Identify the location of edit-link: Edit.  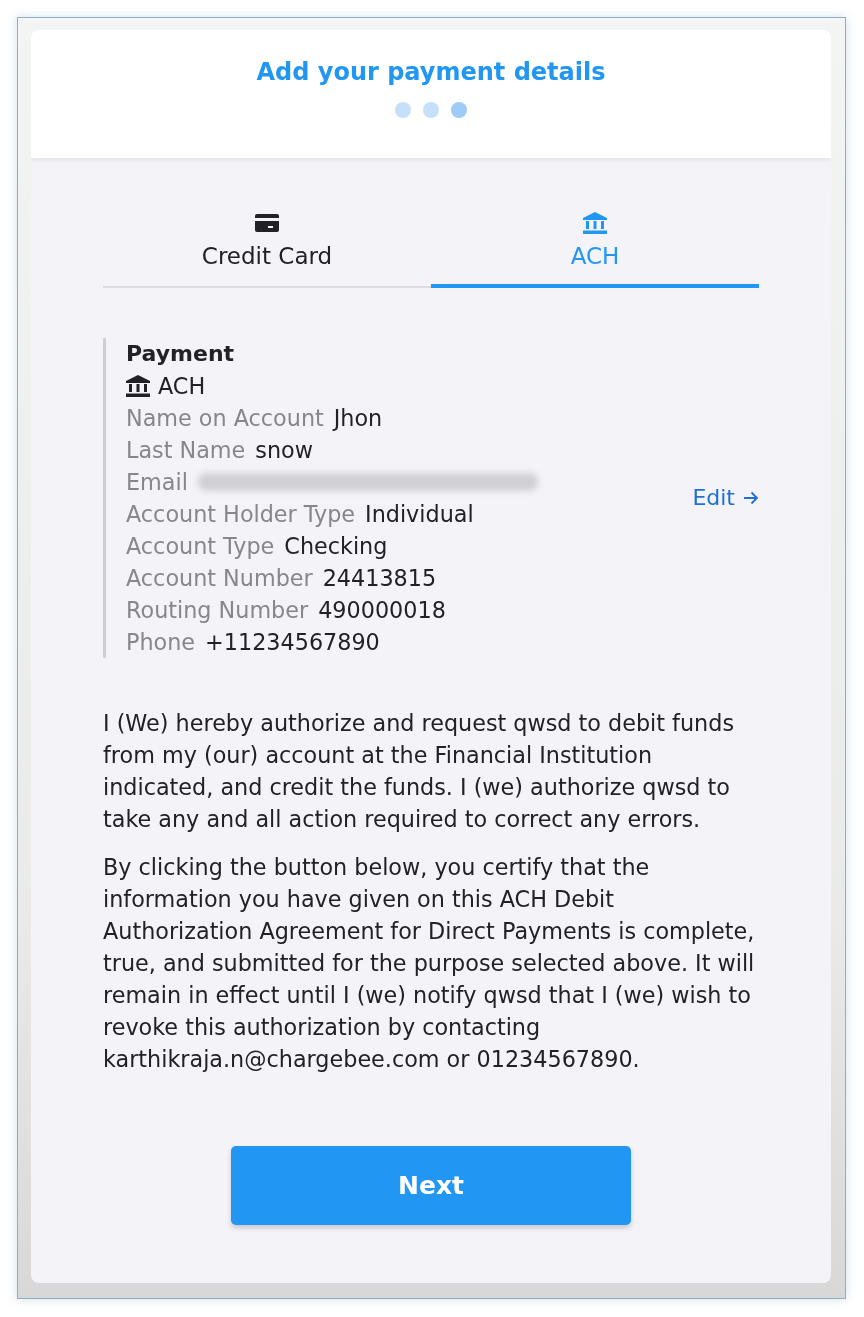
(725, 498).